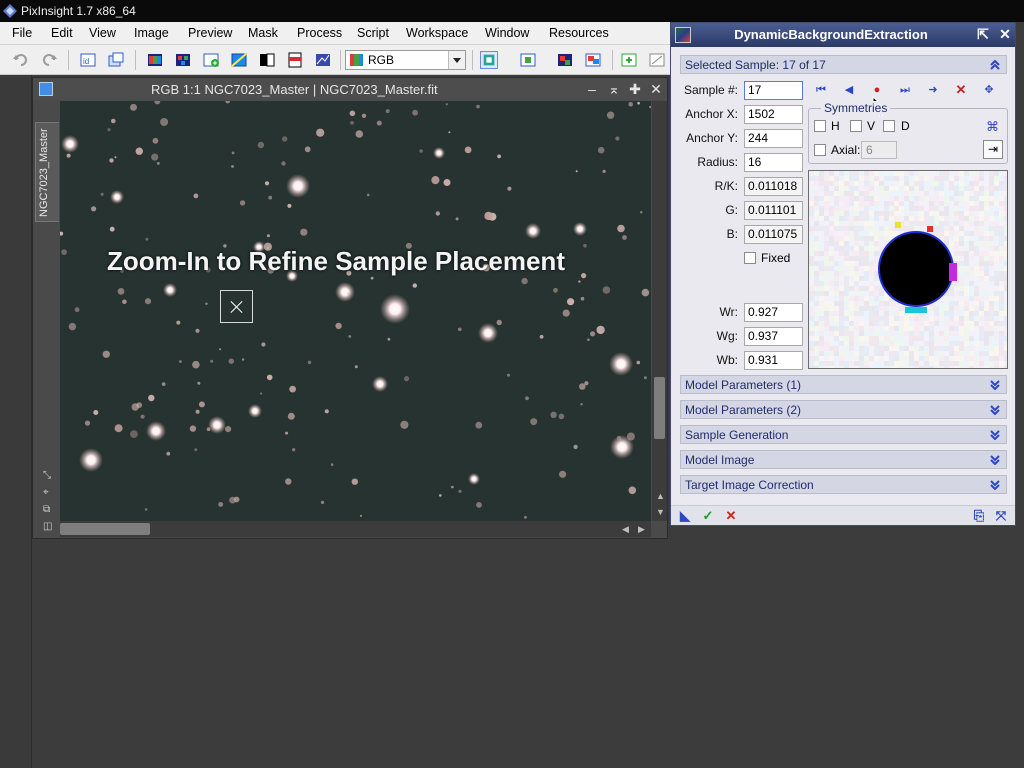 Image resolution: width=1024 pixels, height=768 pixels. Describe the element at coordinates (62, 33) in the screenshot. I see `menu-edit: Edit` at that location.